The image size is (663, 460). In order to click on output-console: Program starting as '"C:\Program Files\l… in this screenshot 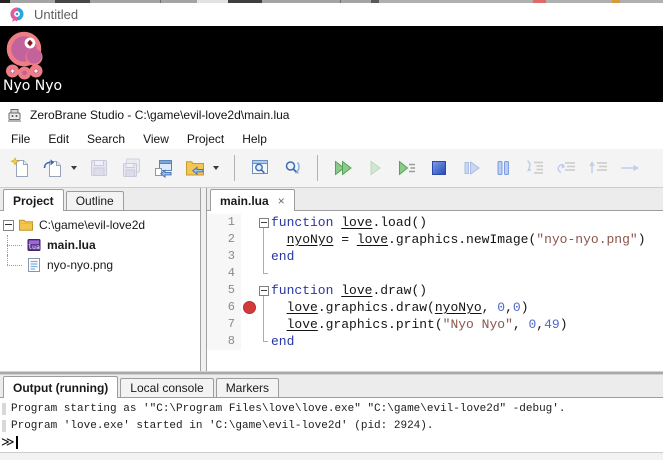, I will do `click(331, 425)`.